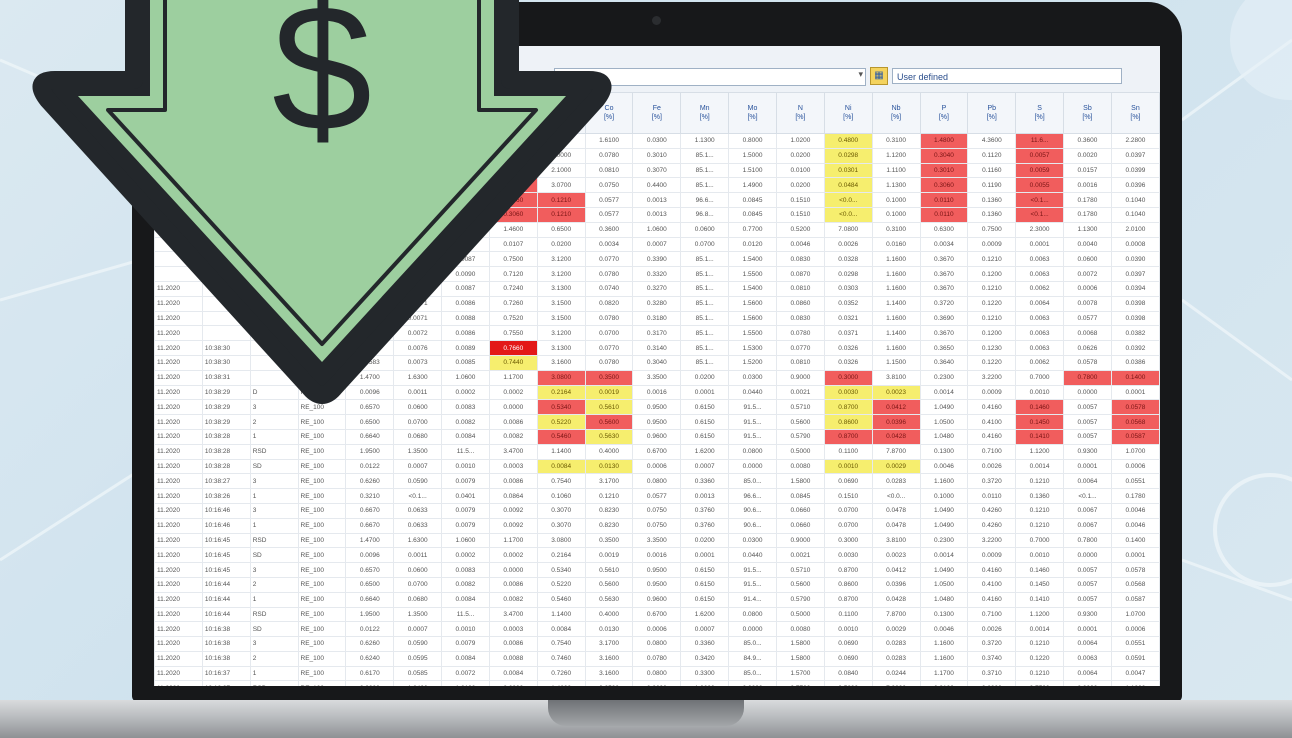 The image size is (1292, 738). Describe the element at coordinates (609, 658) in the screenshot. I see `table-cell: 3.1600` at that location.